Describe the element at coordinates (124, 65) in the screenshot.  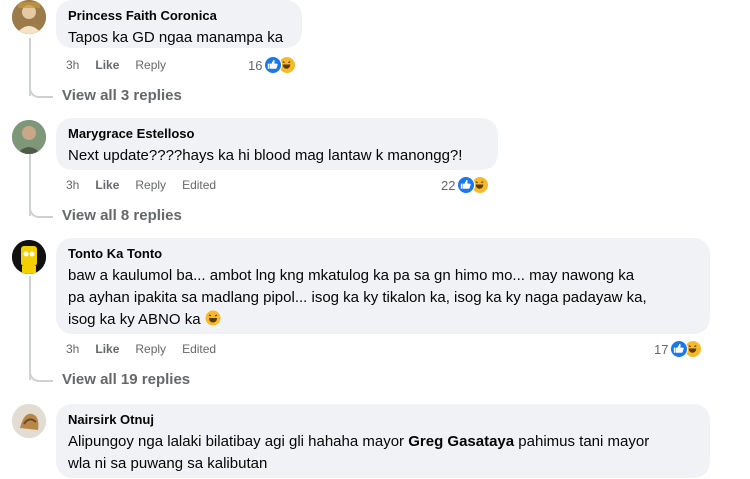
I see `comment-actions: 3h Like Reply` at that location.